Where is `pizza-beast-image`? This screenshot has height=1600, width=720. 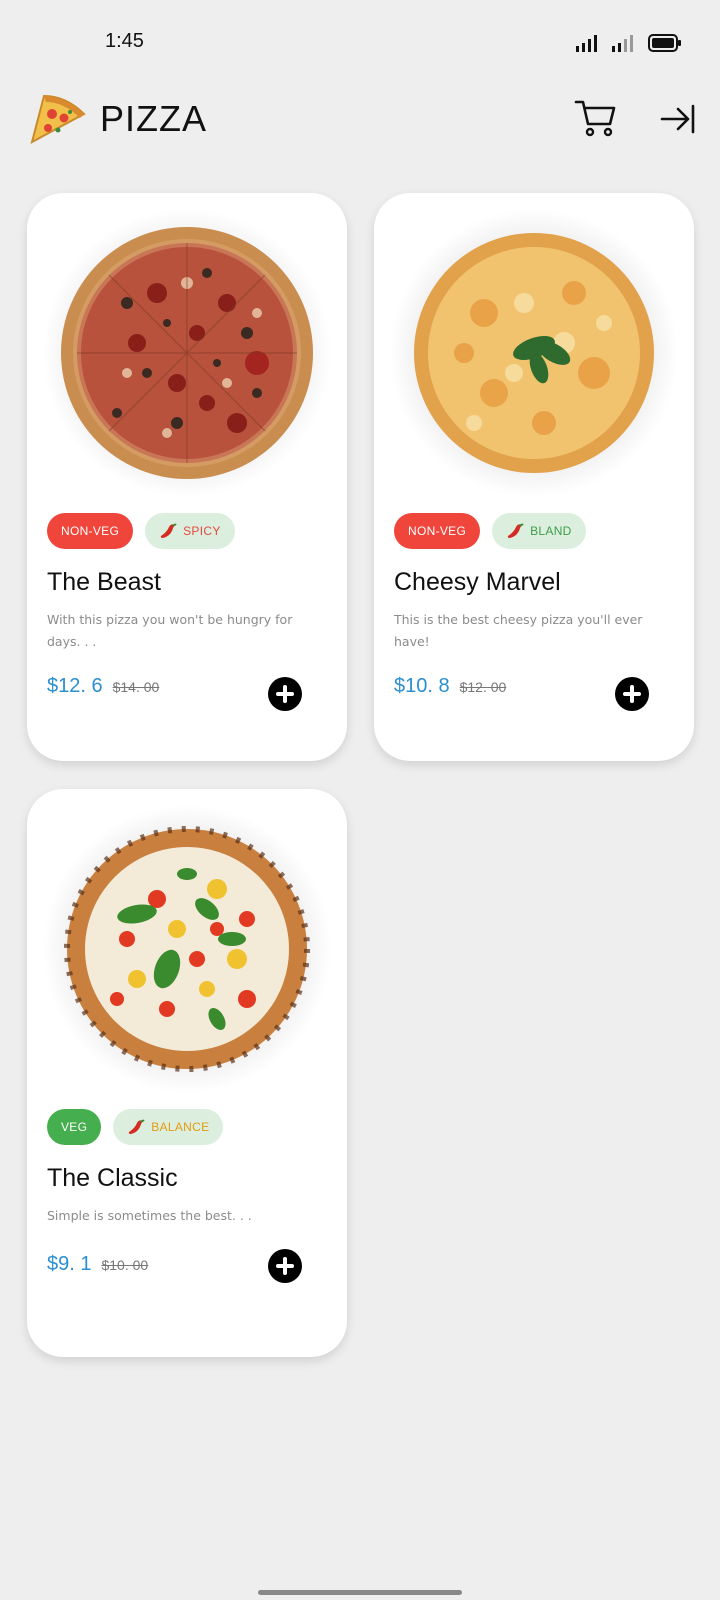 pizza-beast-image is located at coordinates (187, 353).